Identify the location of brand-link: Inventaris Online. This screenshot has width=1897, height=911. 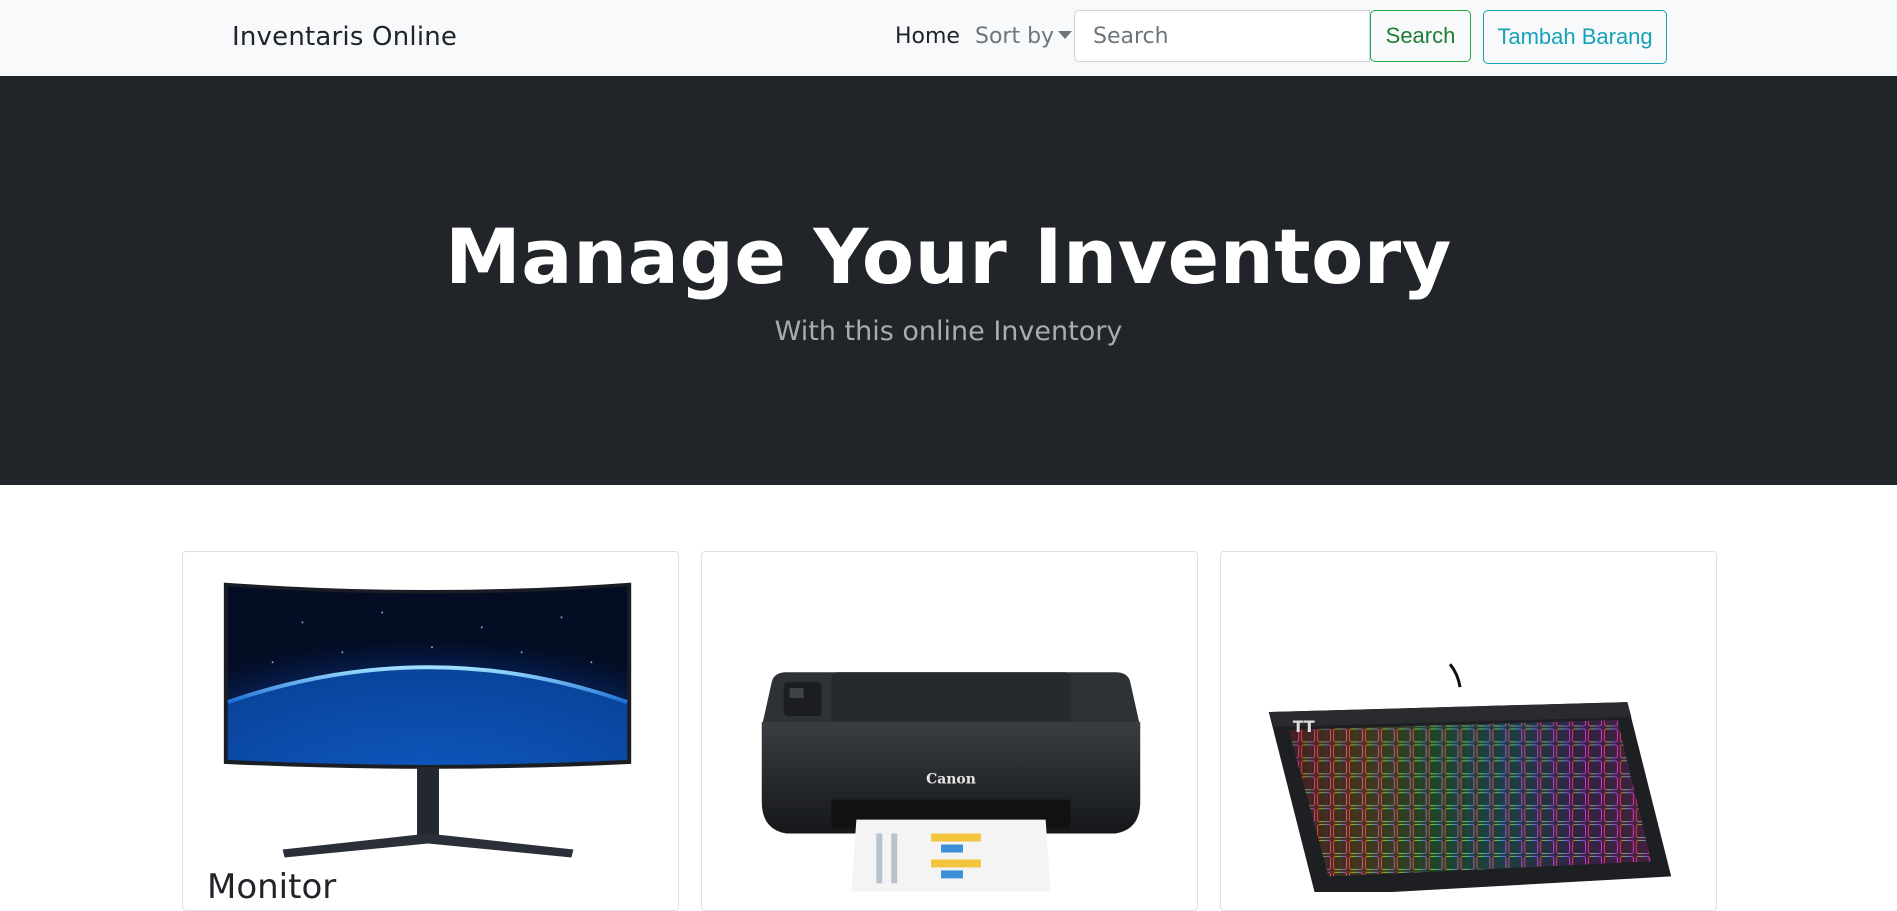
(344, 37).